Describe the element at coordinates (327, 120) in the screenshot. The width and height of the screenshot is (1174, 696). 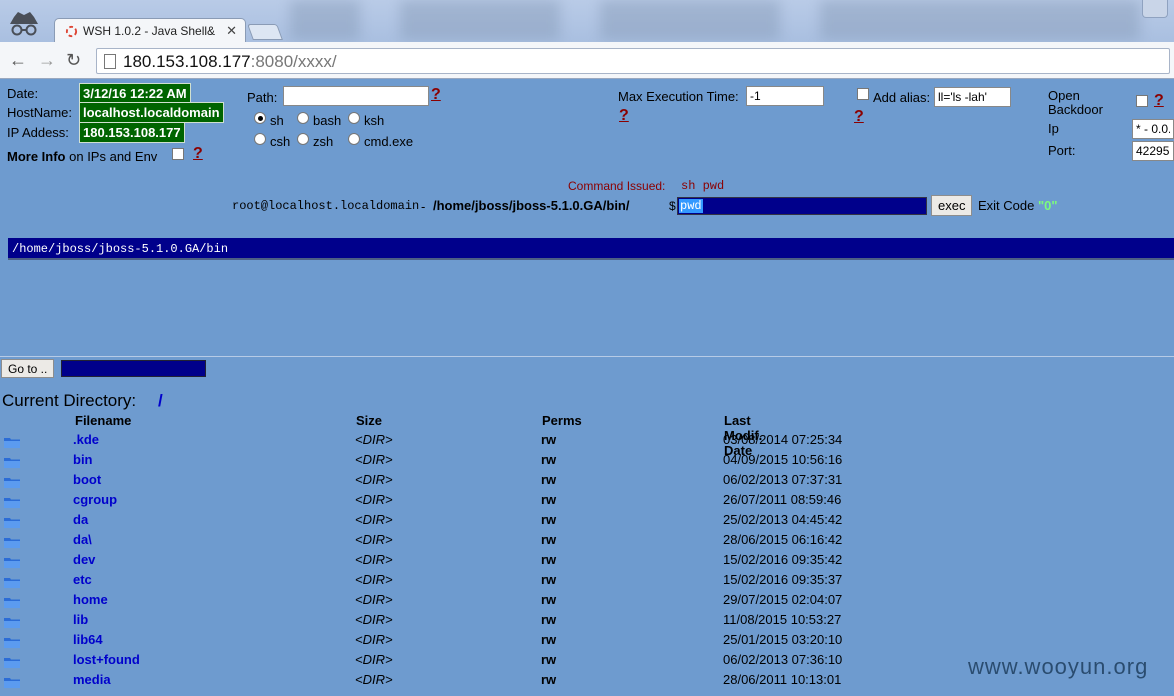
I see `shell-option-label: bash` at that location.